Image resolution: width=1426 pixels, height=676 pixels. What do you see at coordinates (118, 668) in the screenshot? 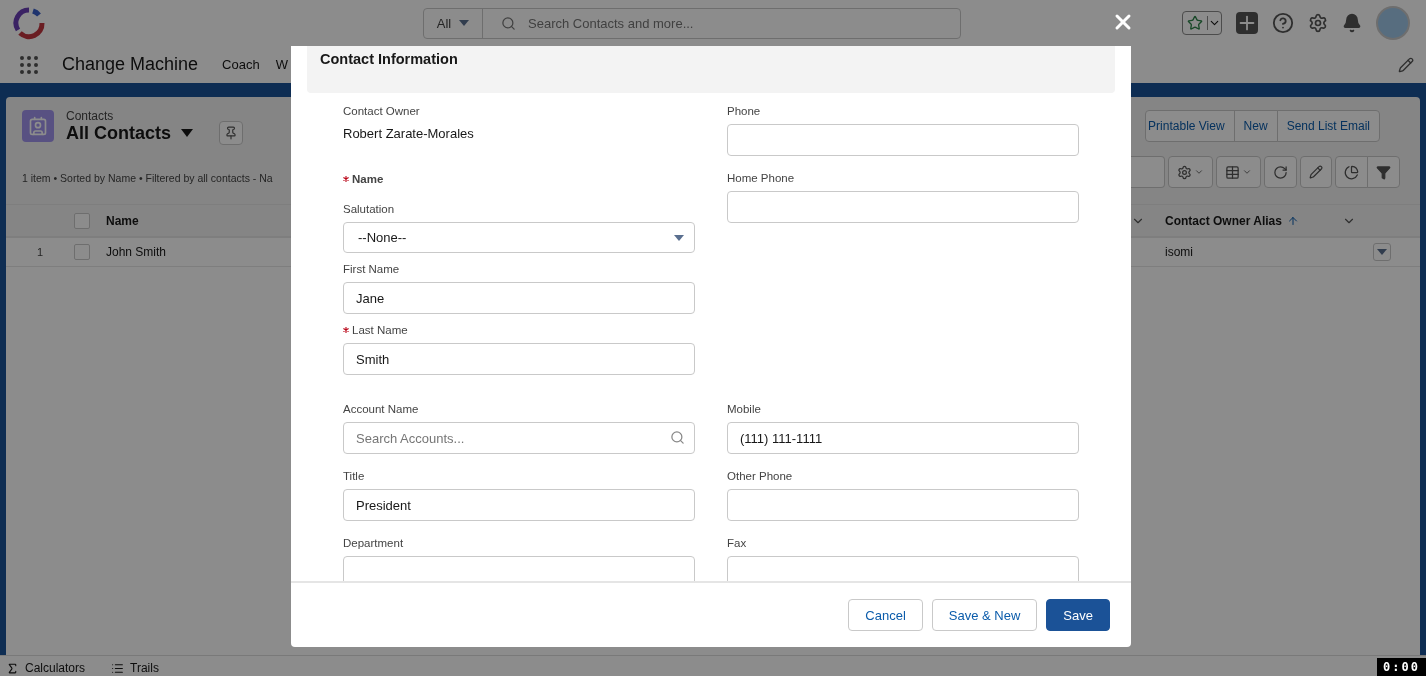
I see `list-icon` at bounding box center [118, 668].